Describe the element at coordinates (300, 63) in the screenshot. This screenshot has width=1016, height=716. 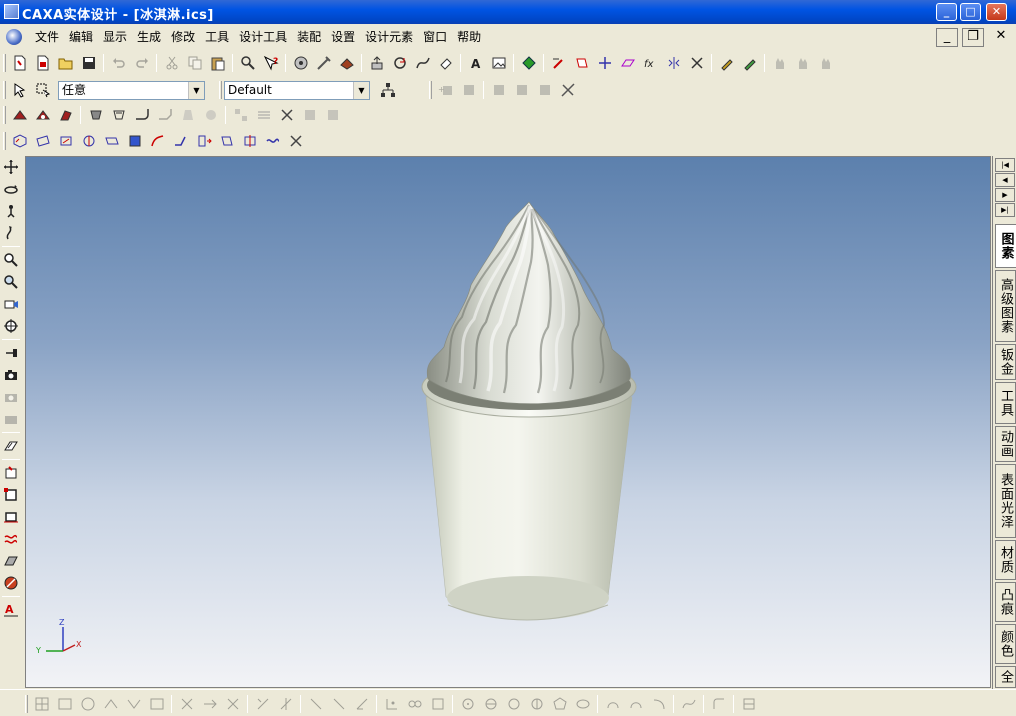
I see `assembly-icon` at that location.